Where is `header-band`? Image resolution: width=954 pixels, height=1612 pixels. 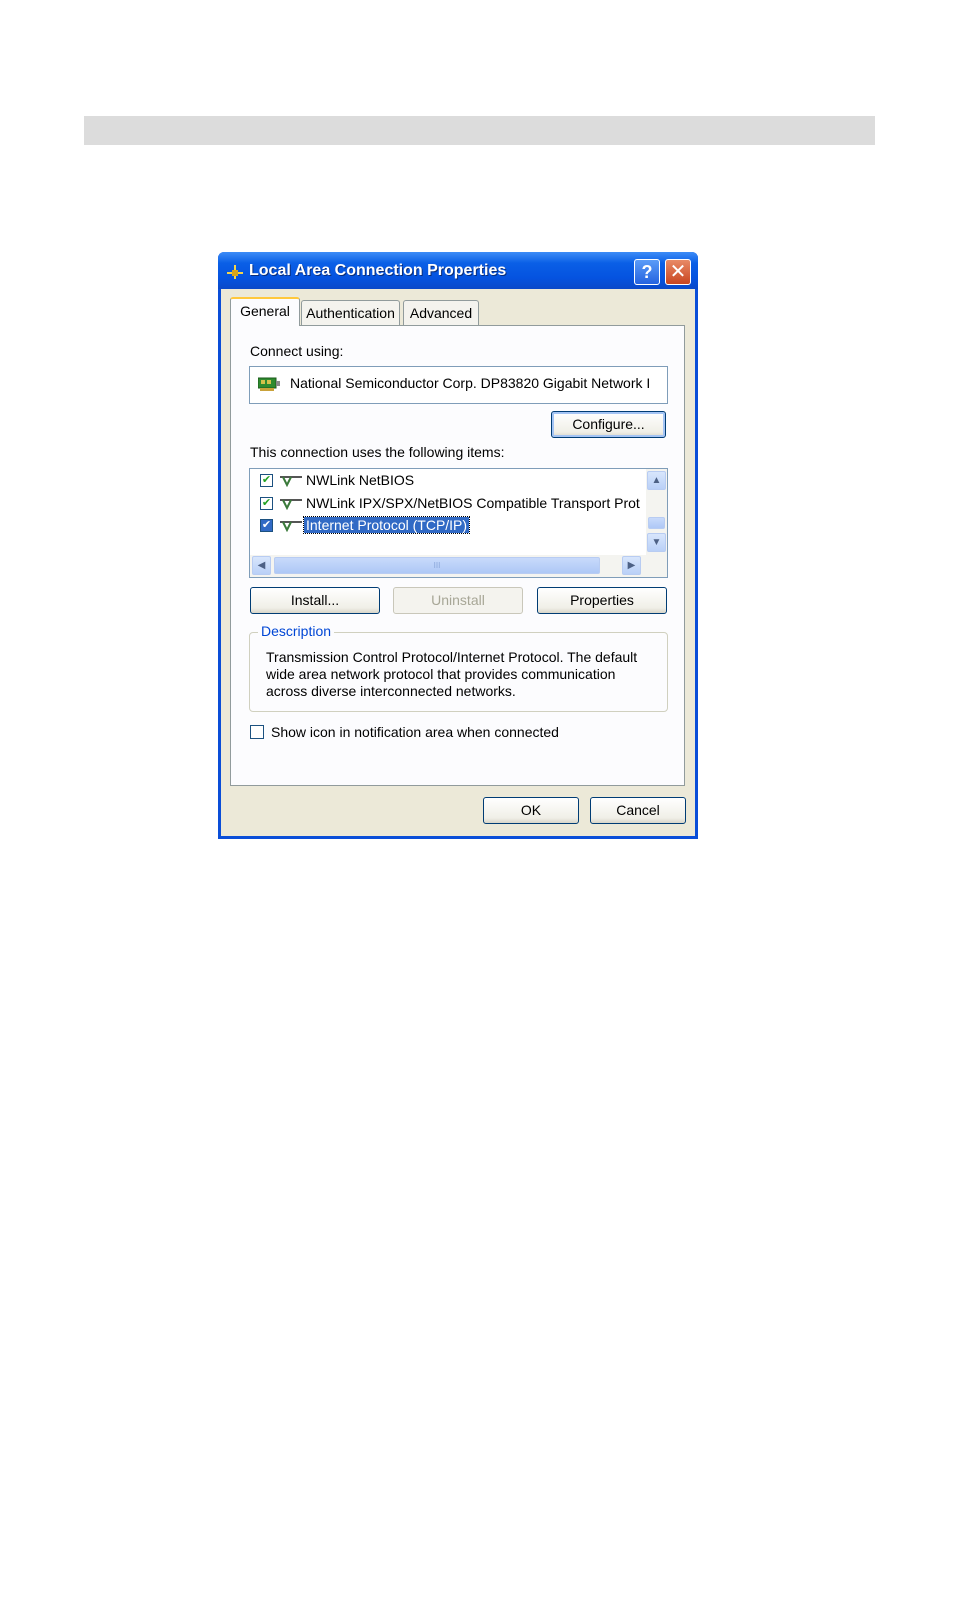
header-band is located at coordinates (479, 130).